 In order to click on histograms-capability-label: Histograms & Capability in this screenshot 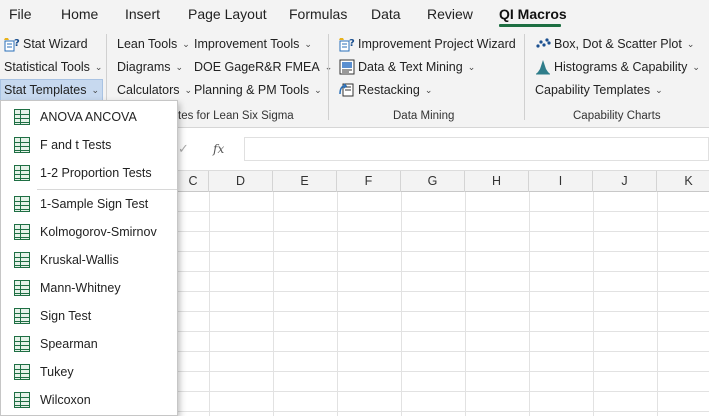, I will do `click(621, 67)`.